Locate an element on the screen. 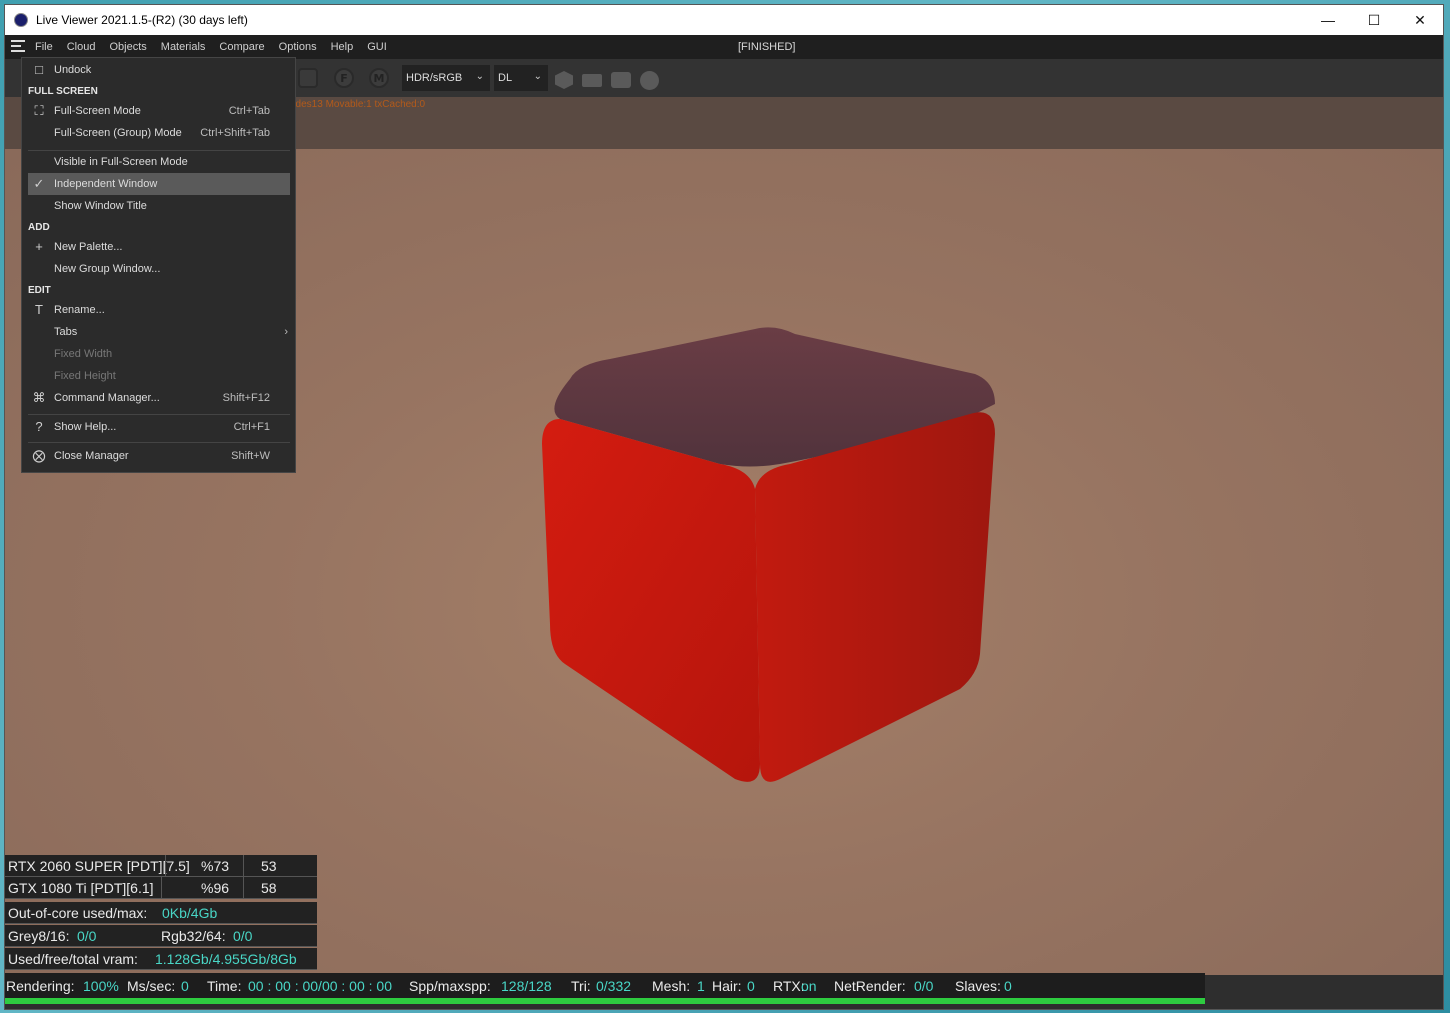 The height and width of the screenshot is (1013, 1450). menu-options: Options is located at coordinates (298, 47).